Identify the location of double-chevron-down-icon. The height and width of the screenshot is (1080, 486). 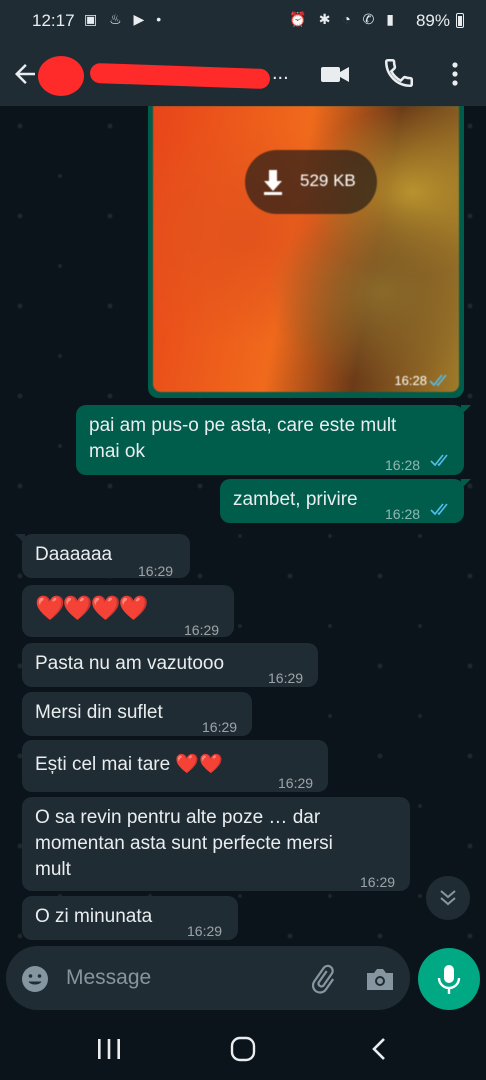
(448, 898).